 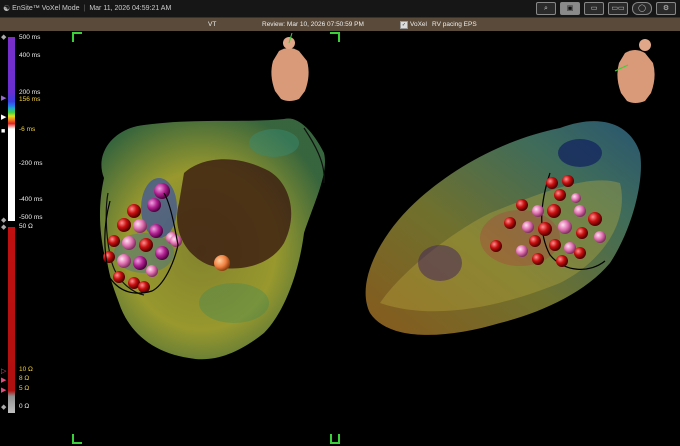 I want to click on layout-single-icon: ▭, so click(x=594, y=8).